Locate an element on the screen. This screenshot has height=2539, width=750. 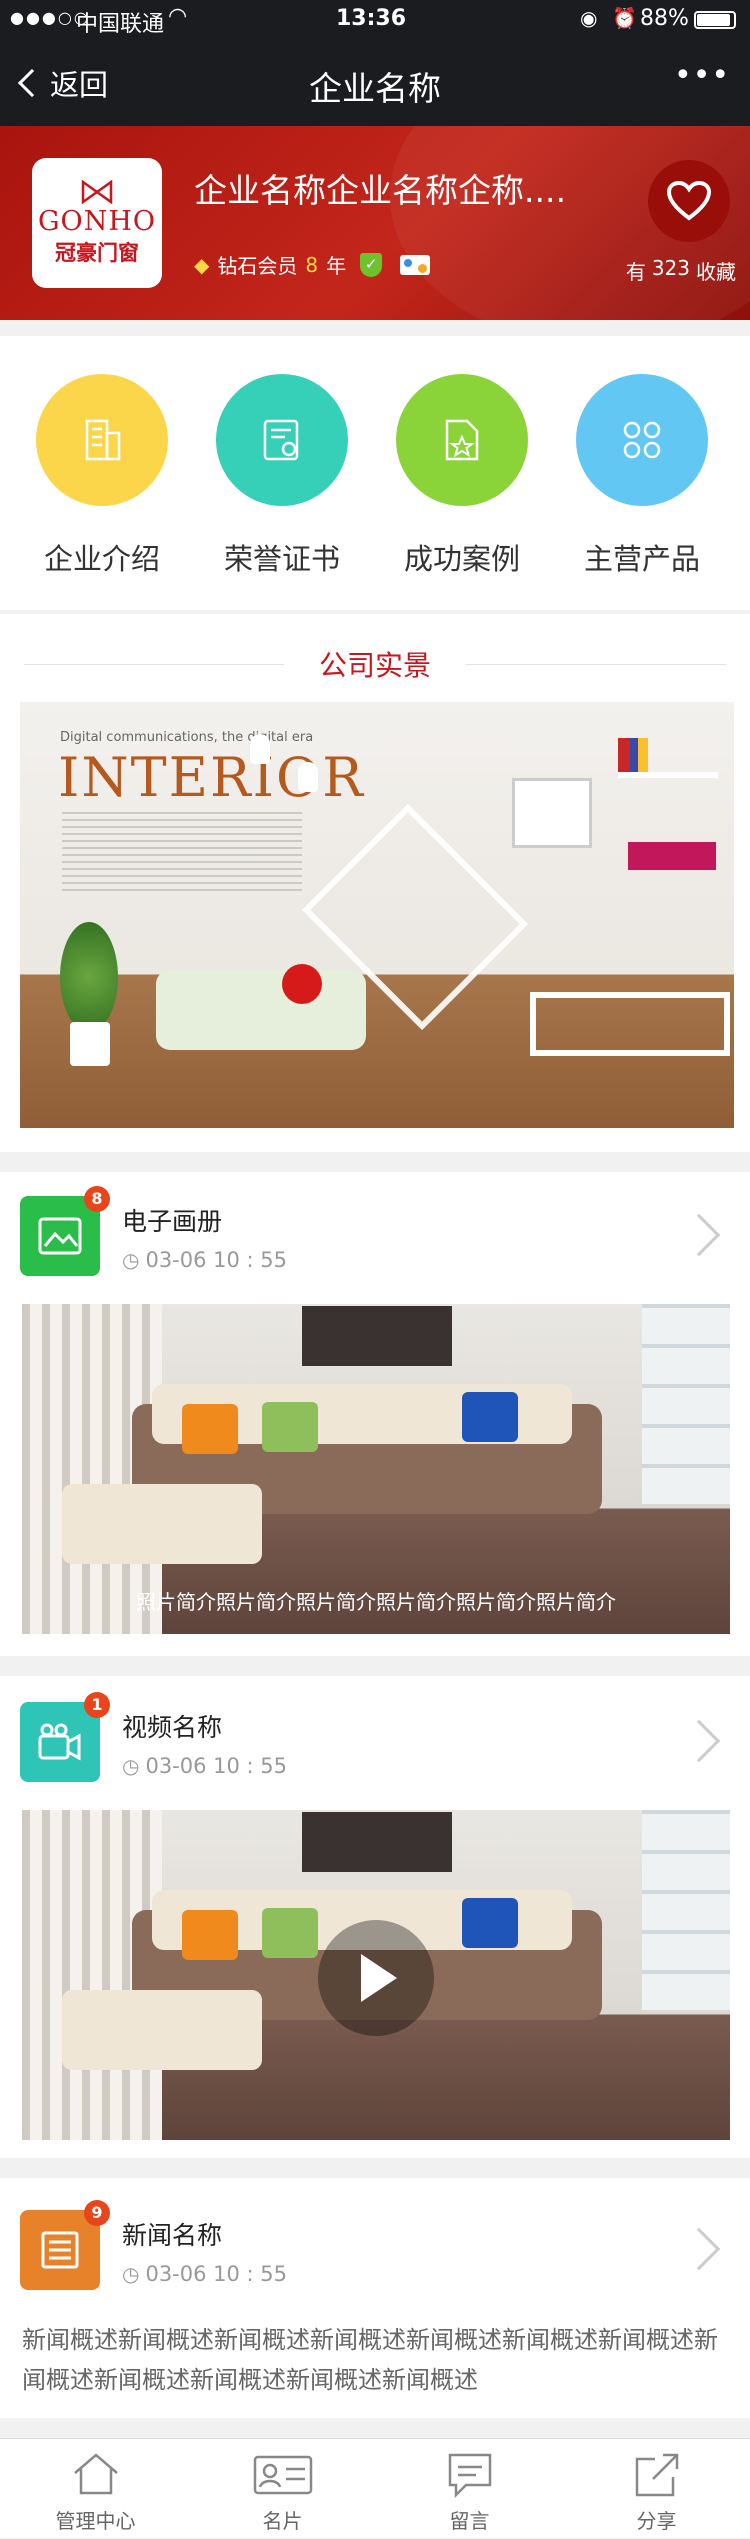
item-time: ◷ 03-06 10 : 55 is located at coordinates (204, 1260).